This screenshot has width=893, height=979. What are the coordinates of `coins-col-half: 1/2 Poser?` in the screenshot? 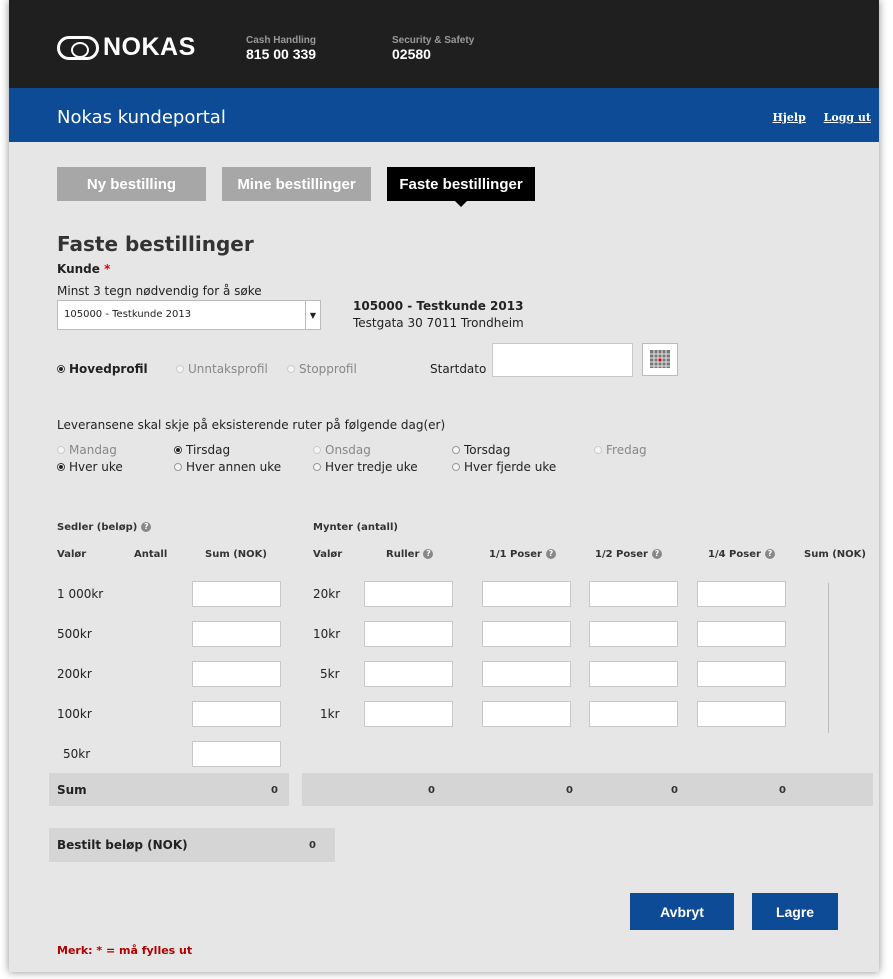 It's located at (628, 554).